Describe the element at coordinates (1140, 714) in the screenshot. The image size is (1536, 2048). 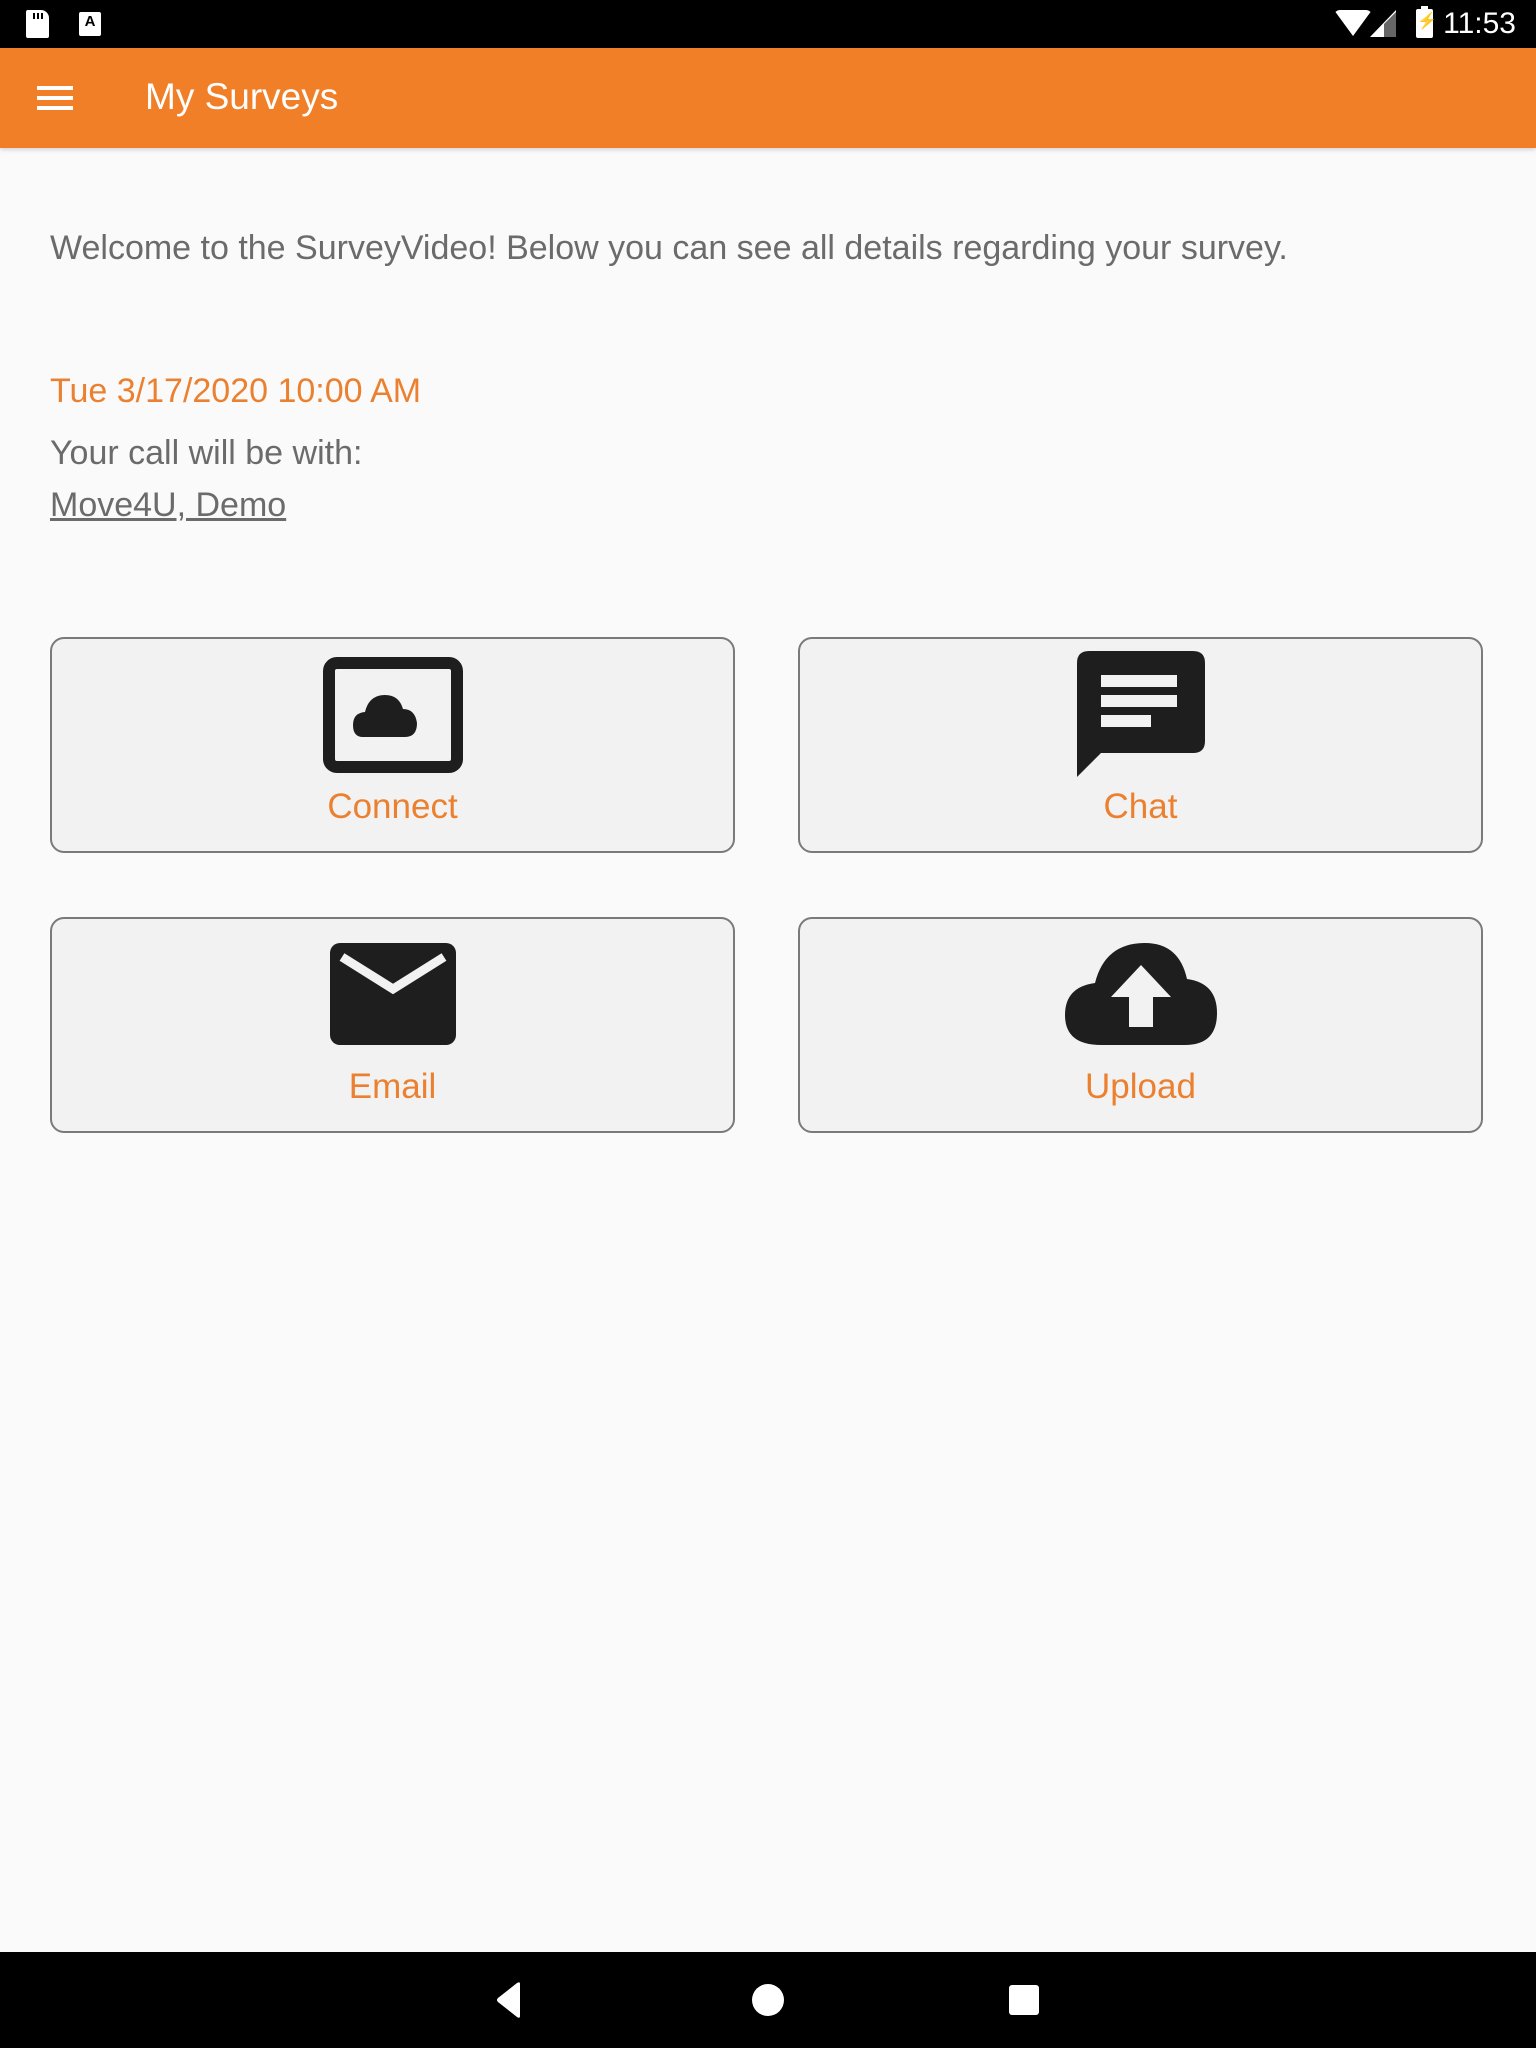
I see `chat-bubble-icon` at that location.